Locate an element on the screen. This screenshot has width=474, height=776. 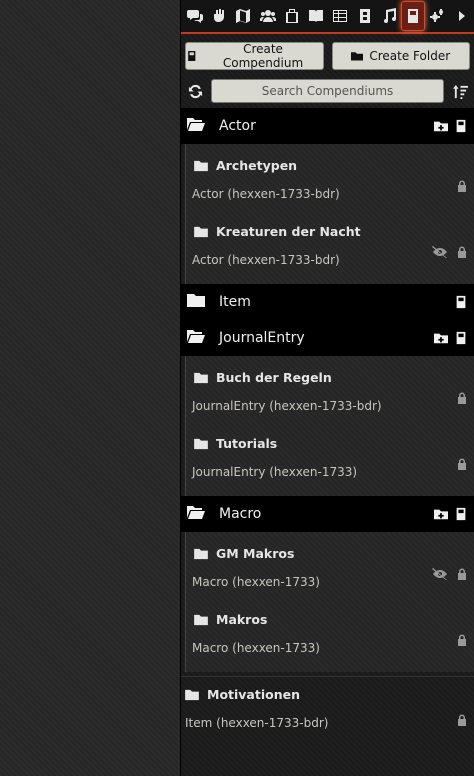
map-icon is located at coordinates (243, 16).